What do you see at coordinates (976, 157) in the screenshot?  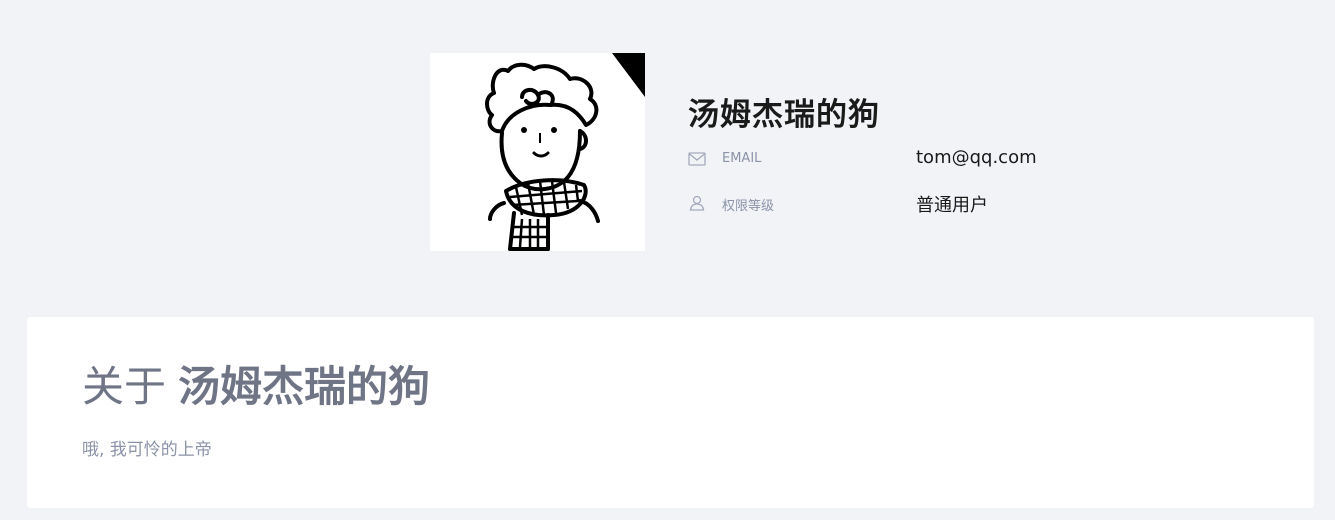 I see `email-value: tom@qq.com` at bounding box center [976, 157].